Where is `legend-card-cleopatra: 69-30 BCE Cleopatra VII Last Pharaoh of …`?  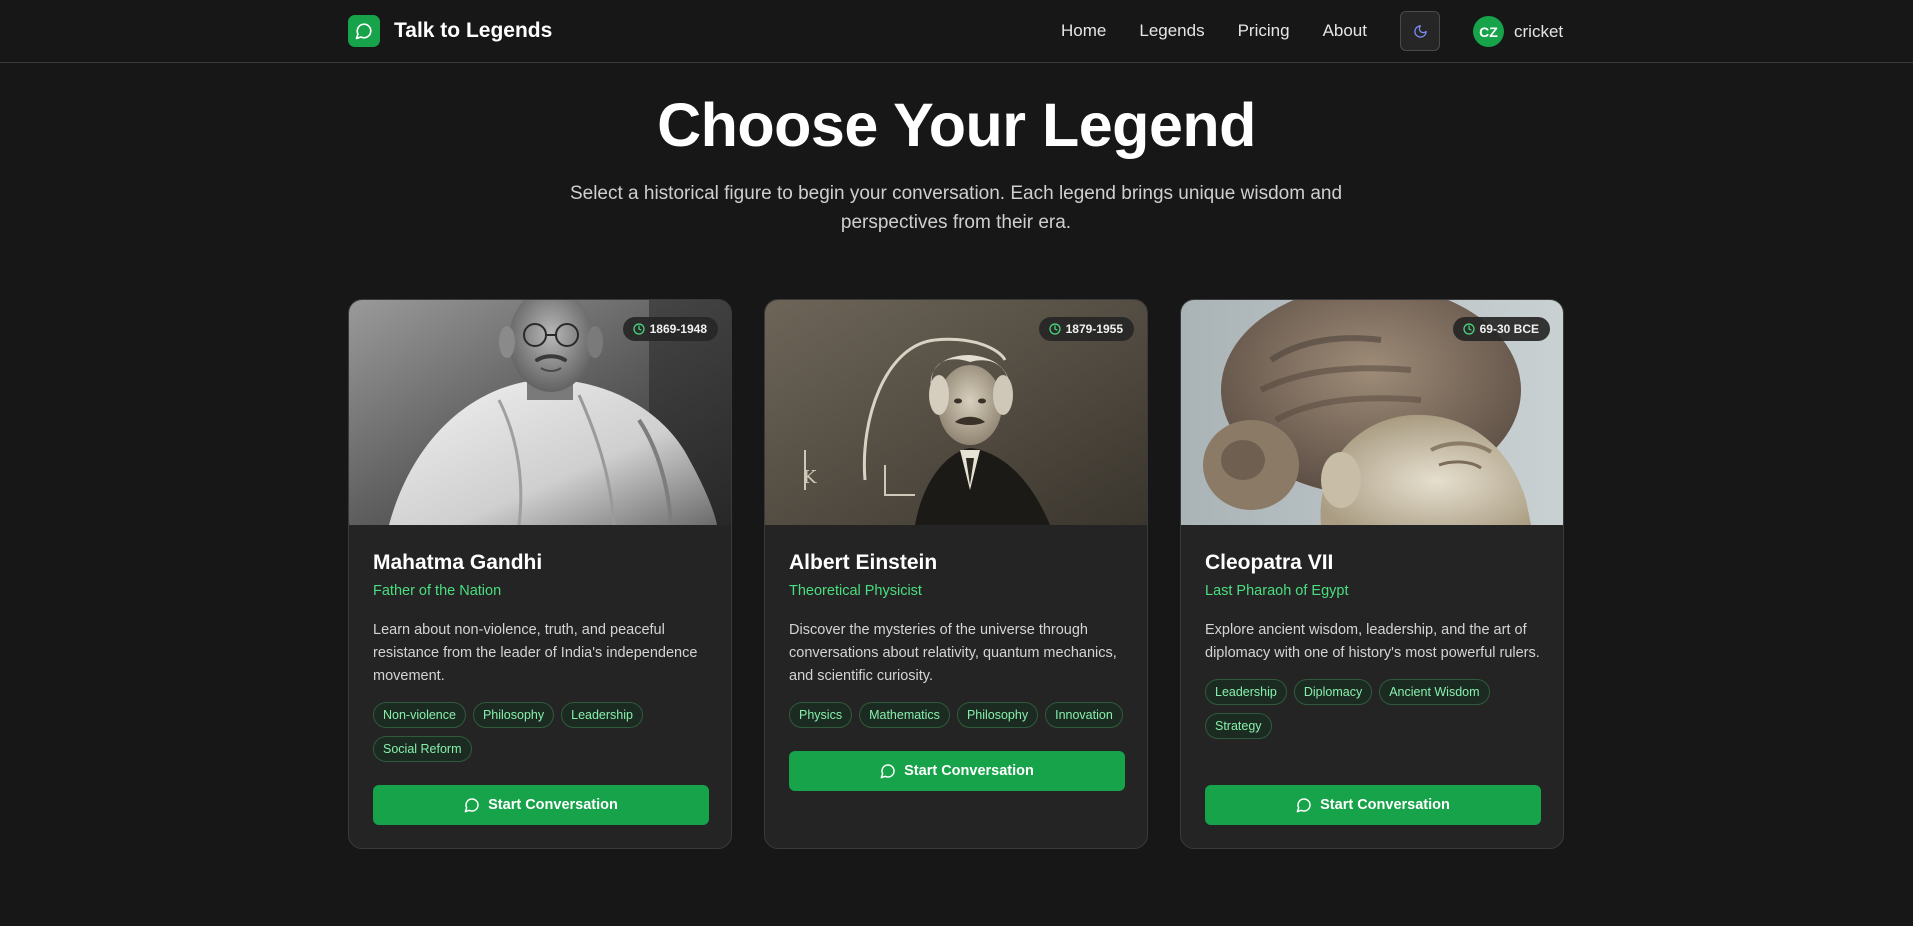
legend-card-cleopatra: 69-30 BCE Cleopatra VII Last Pharaoh of … is located at coordinates (1372, 574).